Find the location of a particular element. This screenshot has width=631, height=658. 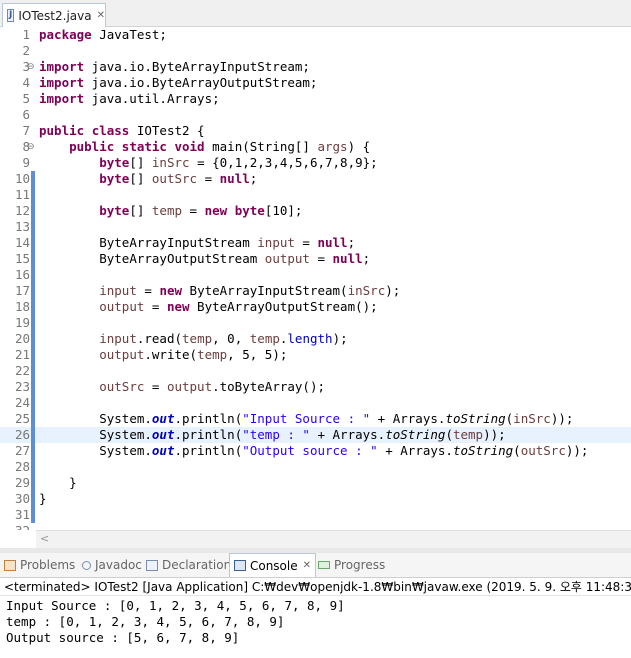

code-line: byte[] temp = new byte[10]; is located at coordinates (201, 210).